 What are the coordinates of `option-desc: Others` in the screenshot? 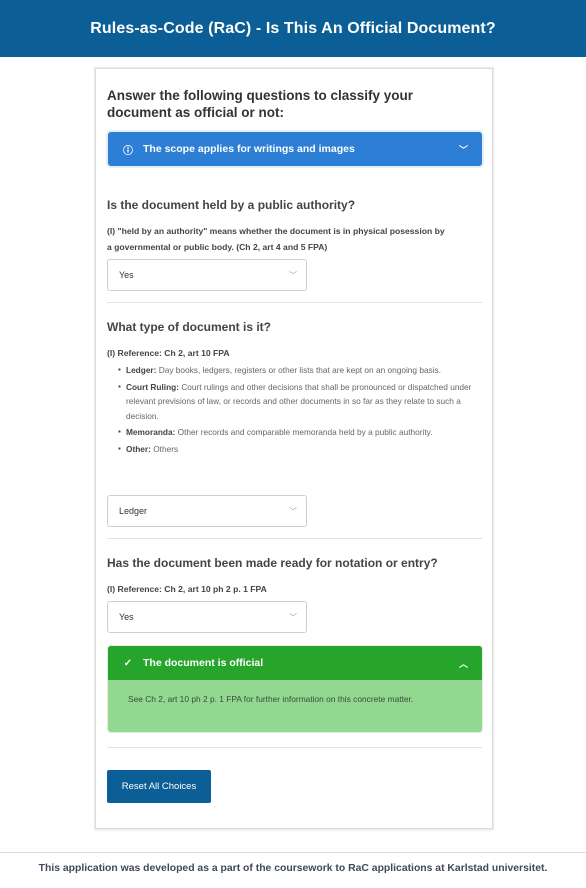 It's located at (166, 448).